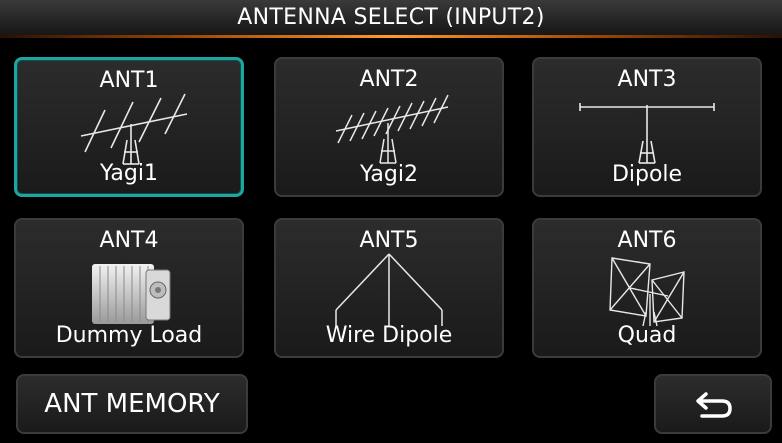 The height and width of the screenshot is (443, 782). I want to click on title-underline, so click(391, 36).